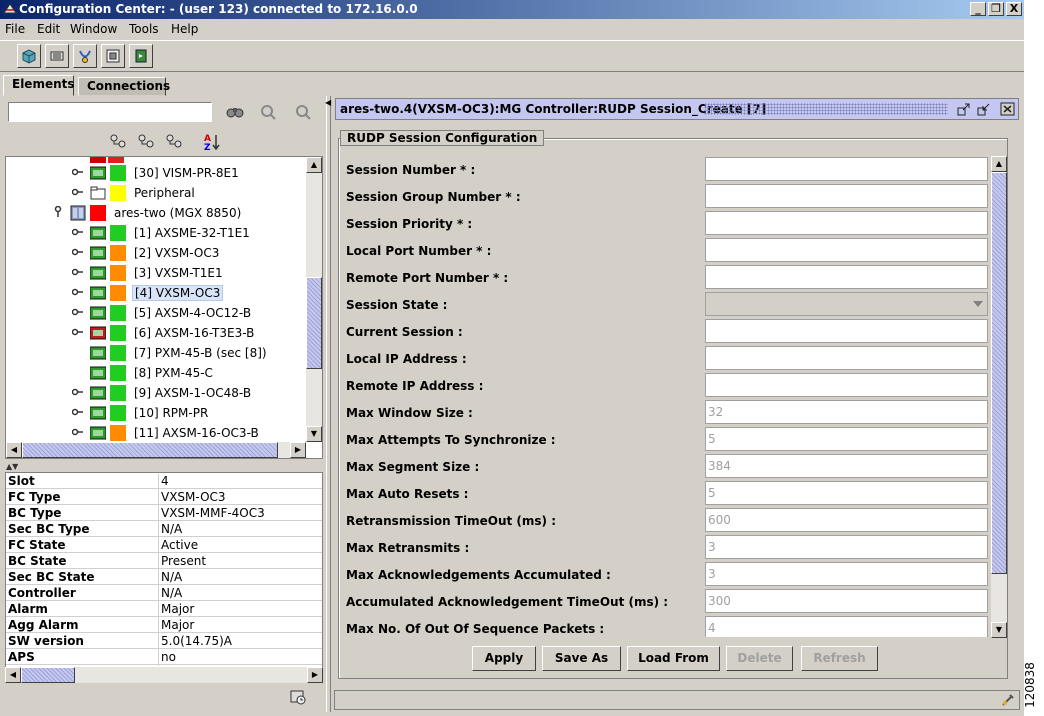 This screenshot has height=716, width=1044. What do you see at coordinates (846, 250) in the screenshot?
I see `local-port-field` at bounding box center [846, 250].